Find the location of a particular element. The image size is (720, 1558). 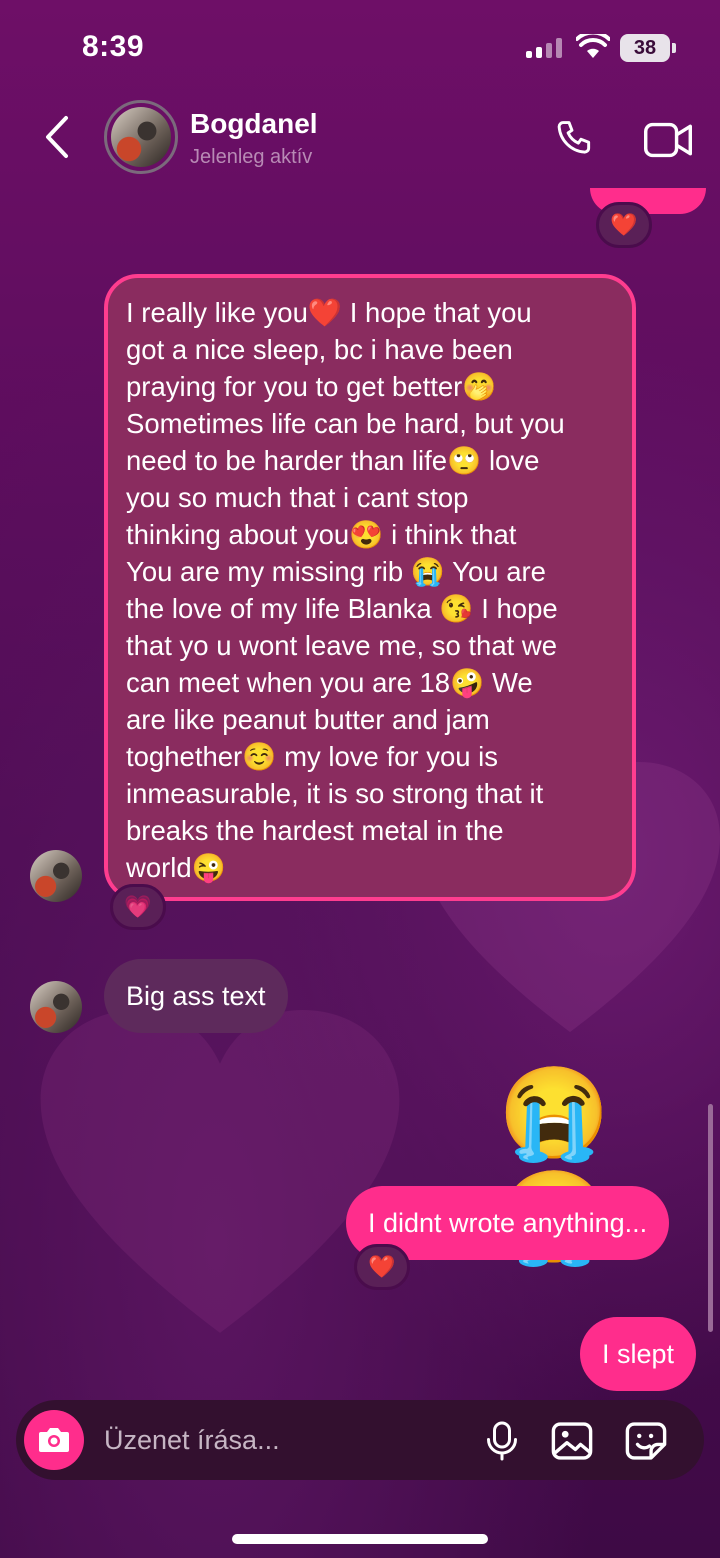

phone-icon is located at coordinates (576, 140).